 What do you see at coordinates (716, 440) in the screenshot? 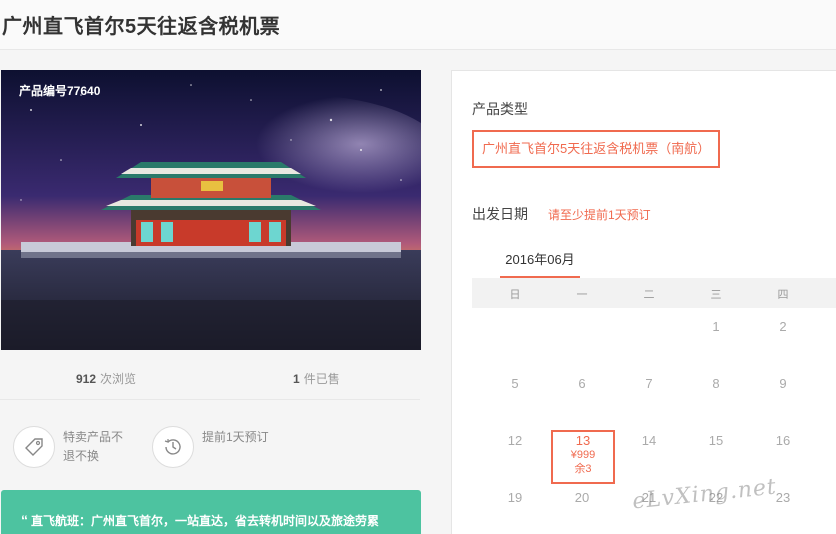
I see `calendar-day: 15` at bounding box center [716, 440].